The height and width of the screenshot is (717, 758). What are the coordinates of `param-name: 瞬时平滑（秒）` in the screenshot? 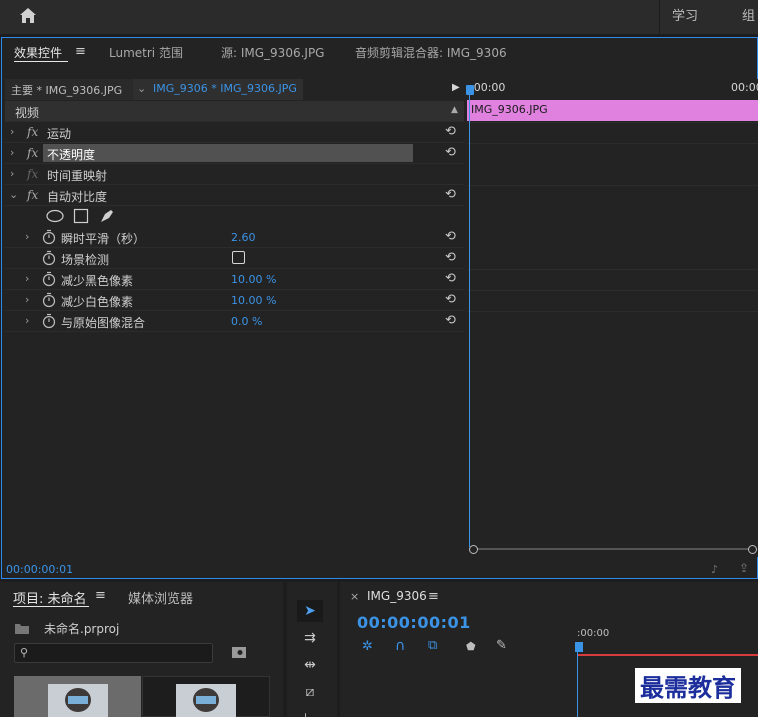 It's located at (103, 239).